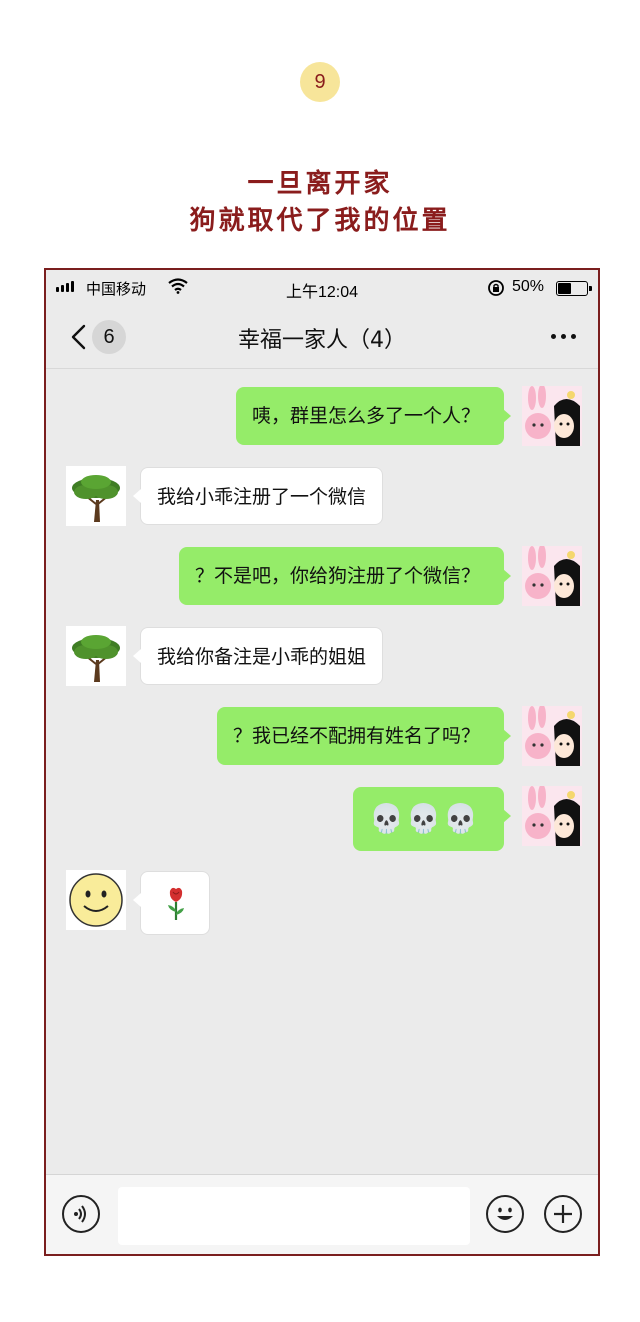 The height and width of the screenshot is (1322, 640). I want to click on message-bubble-other: 我给你备注是小乖的姐姐, so click(258, 656).